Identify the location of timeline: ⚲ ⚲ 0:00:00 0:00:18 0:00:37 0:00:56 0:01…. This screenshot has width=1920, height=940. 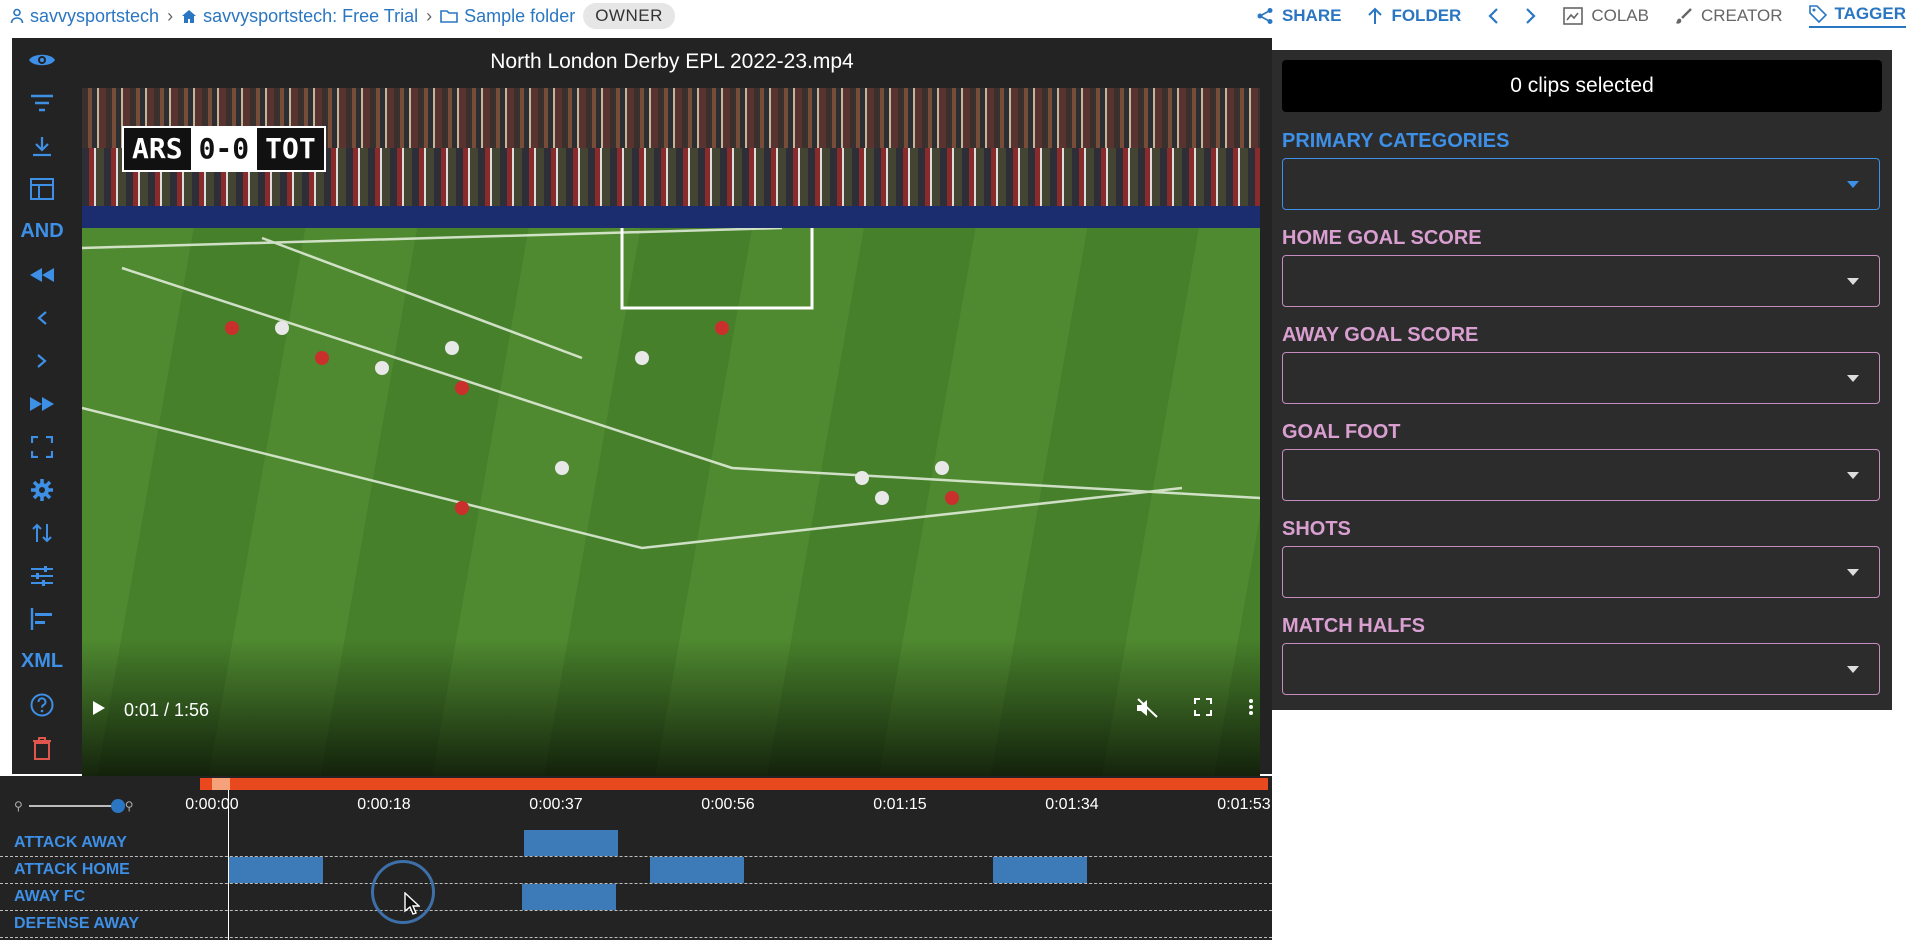
(636, 858).